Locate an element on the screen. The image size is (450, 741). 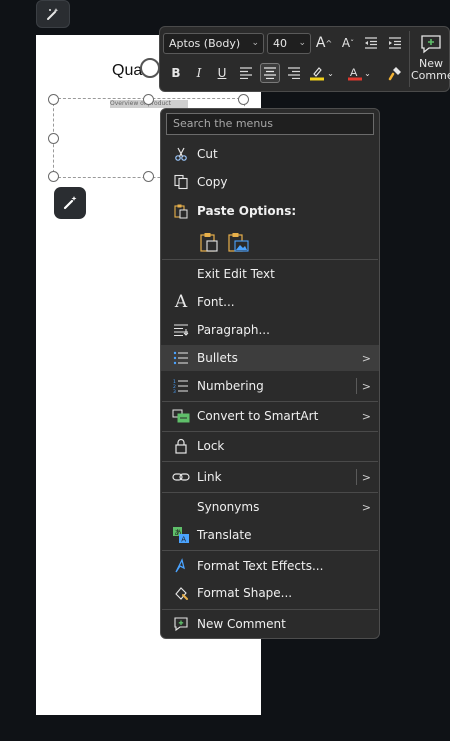
highlight-color-button: ⌄ is located at coordinates (321, 73).